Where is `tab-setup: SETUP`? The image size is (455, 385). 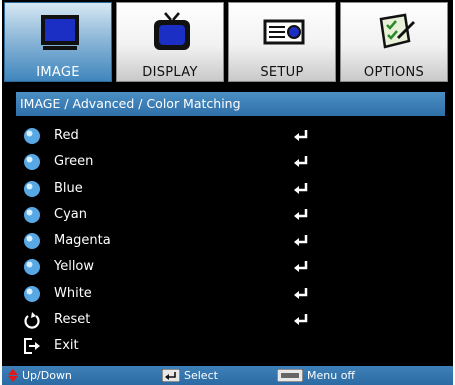 tab-setup: SETUP is located at coordinates (282, 42).